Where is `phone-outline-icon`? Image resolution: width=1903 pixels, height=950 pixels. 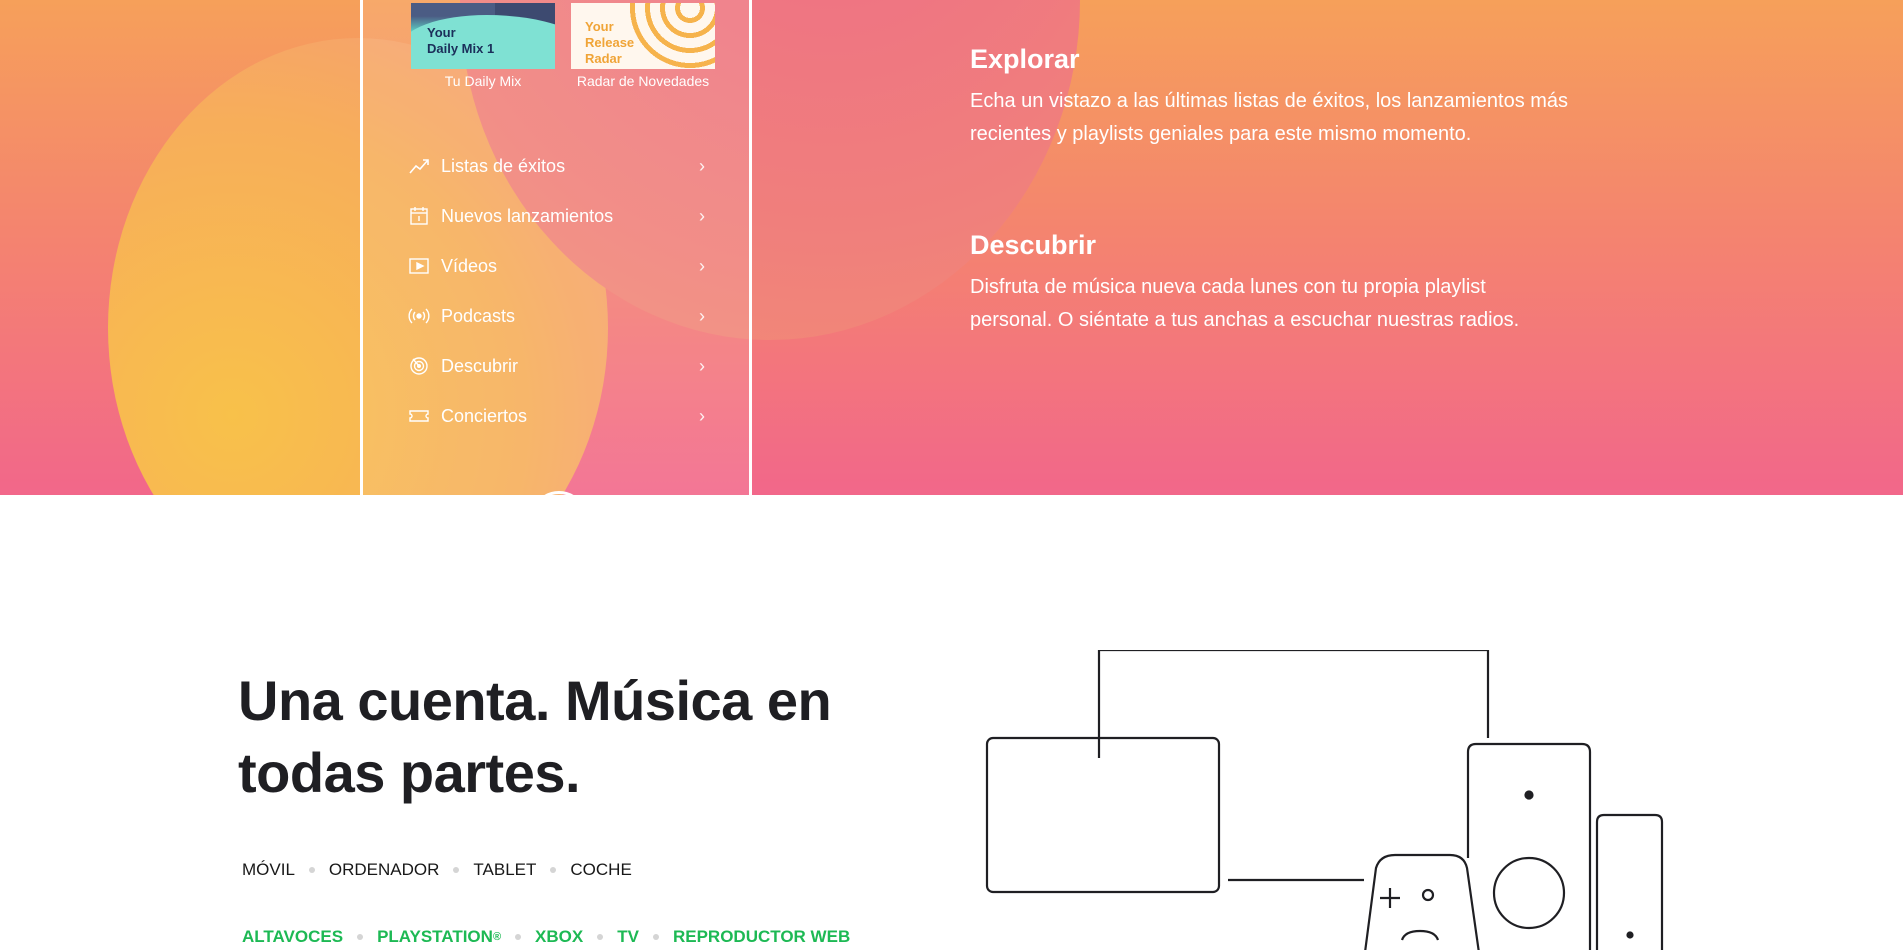 phone-outline-icon is located at coordinates (1629, 881).